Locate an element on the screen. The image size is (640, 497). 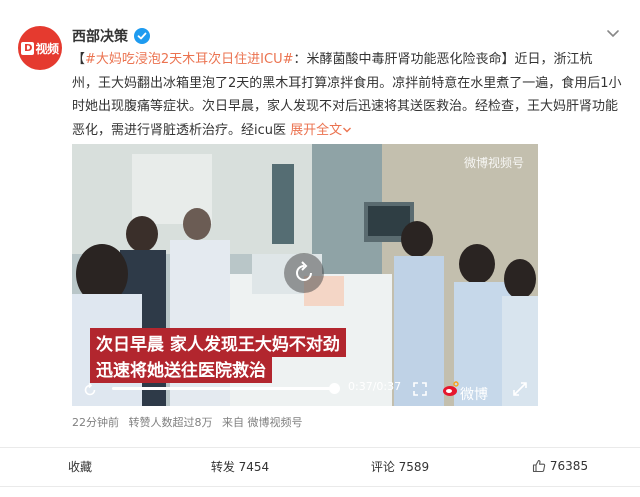
weibo-logo-icon is located at coordinates (451, 388).